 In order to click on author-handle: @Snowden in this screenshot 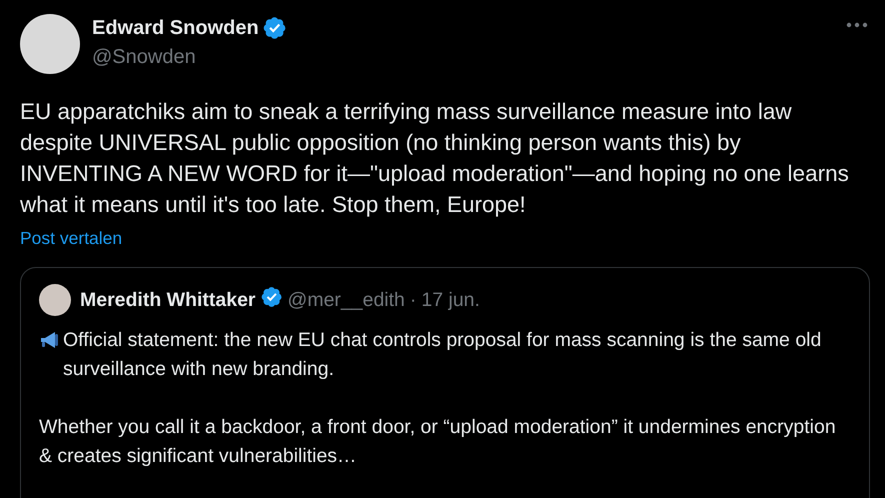, I will do `click(462, 57)`.